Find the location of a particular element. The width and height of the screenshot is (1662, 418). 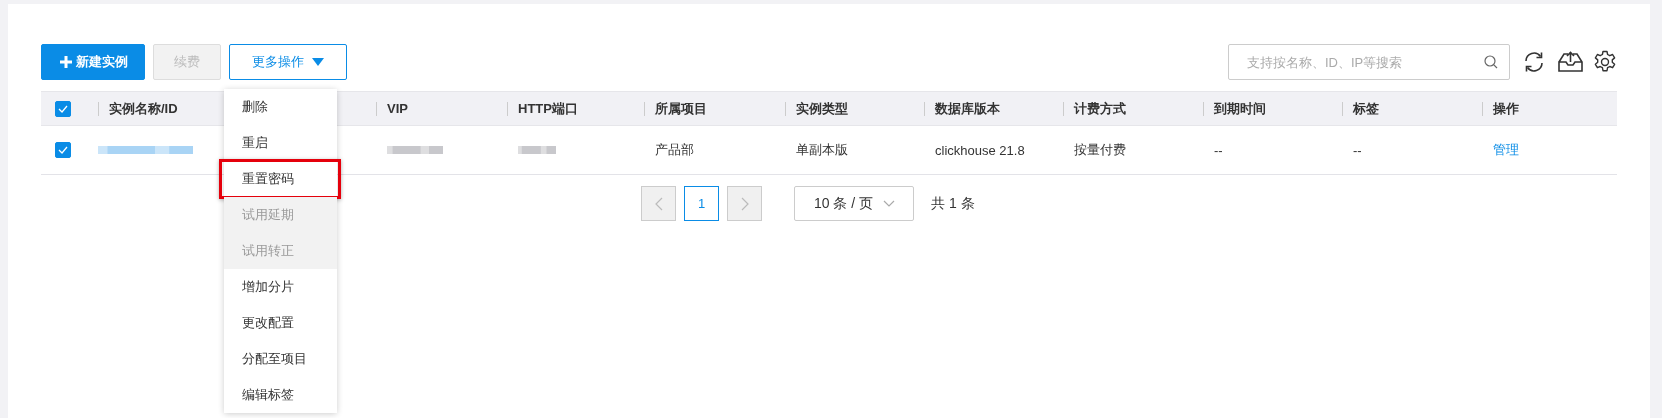

more-actions-dropdown: 更多操作 is located at coordinates (288, 62).